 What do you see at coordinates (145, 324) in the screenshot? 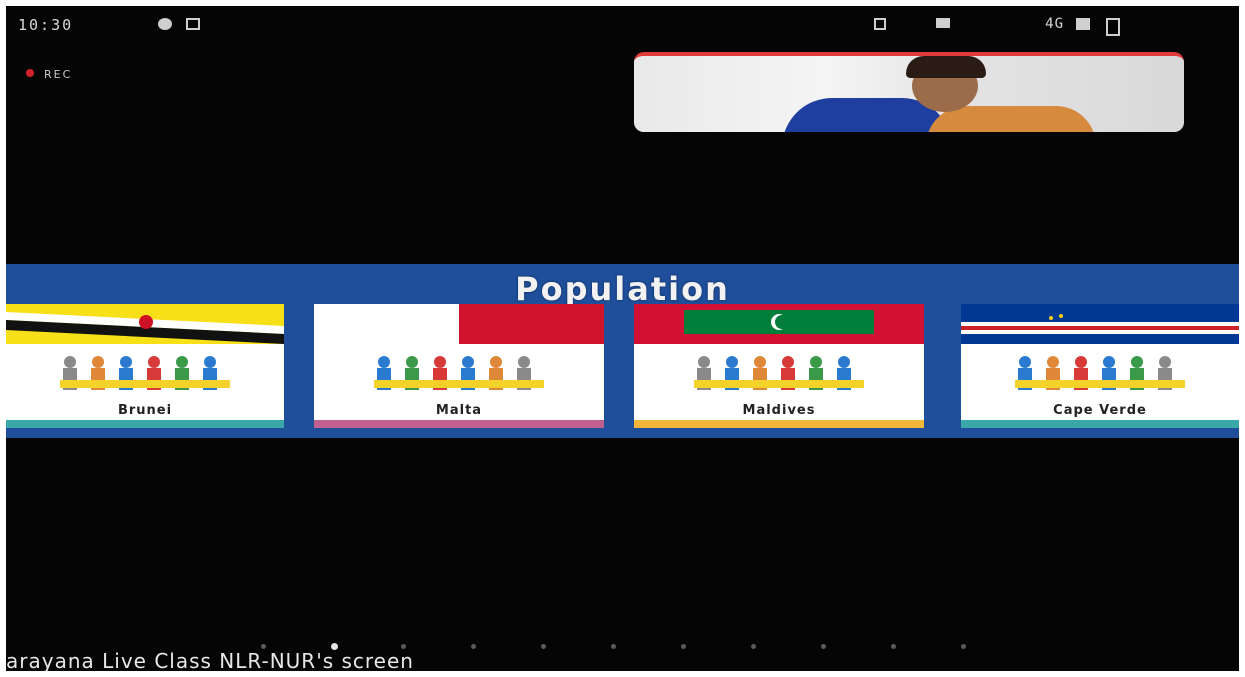
I see `brunei-flag-icon` at bounding box center [145, 324].